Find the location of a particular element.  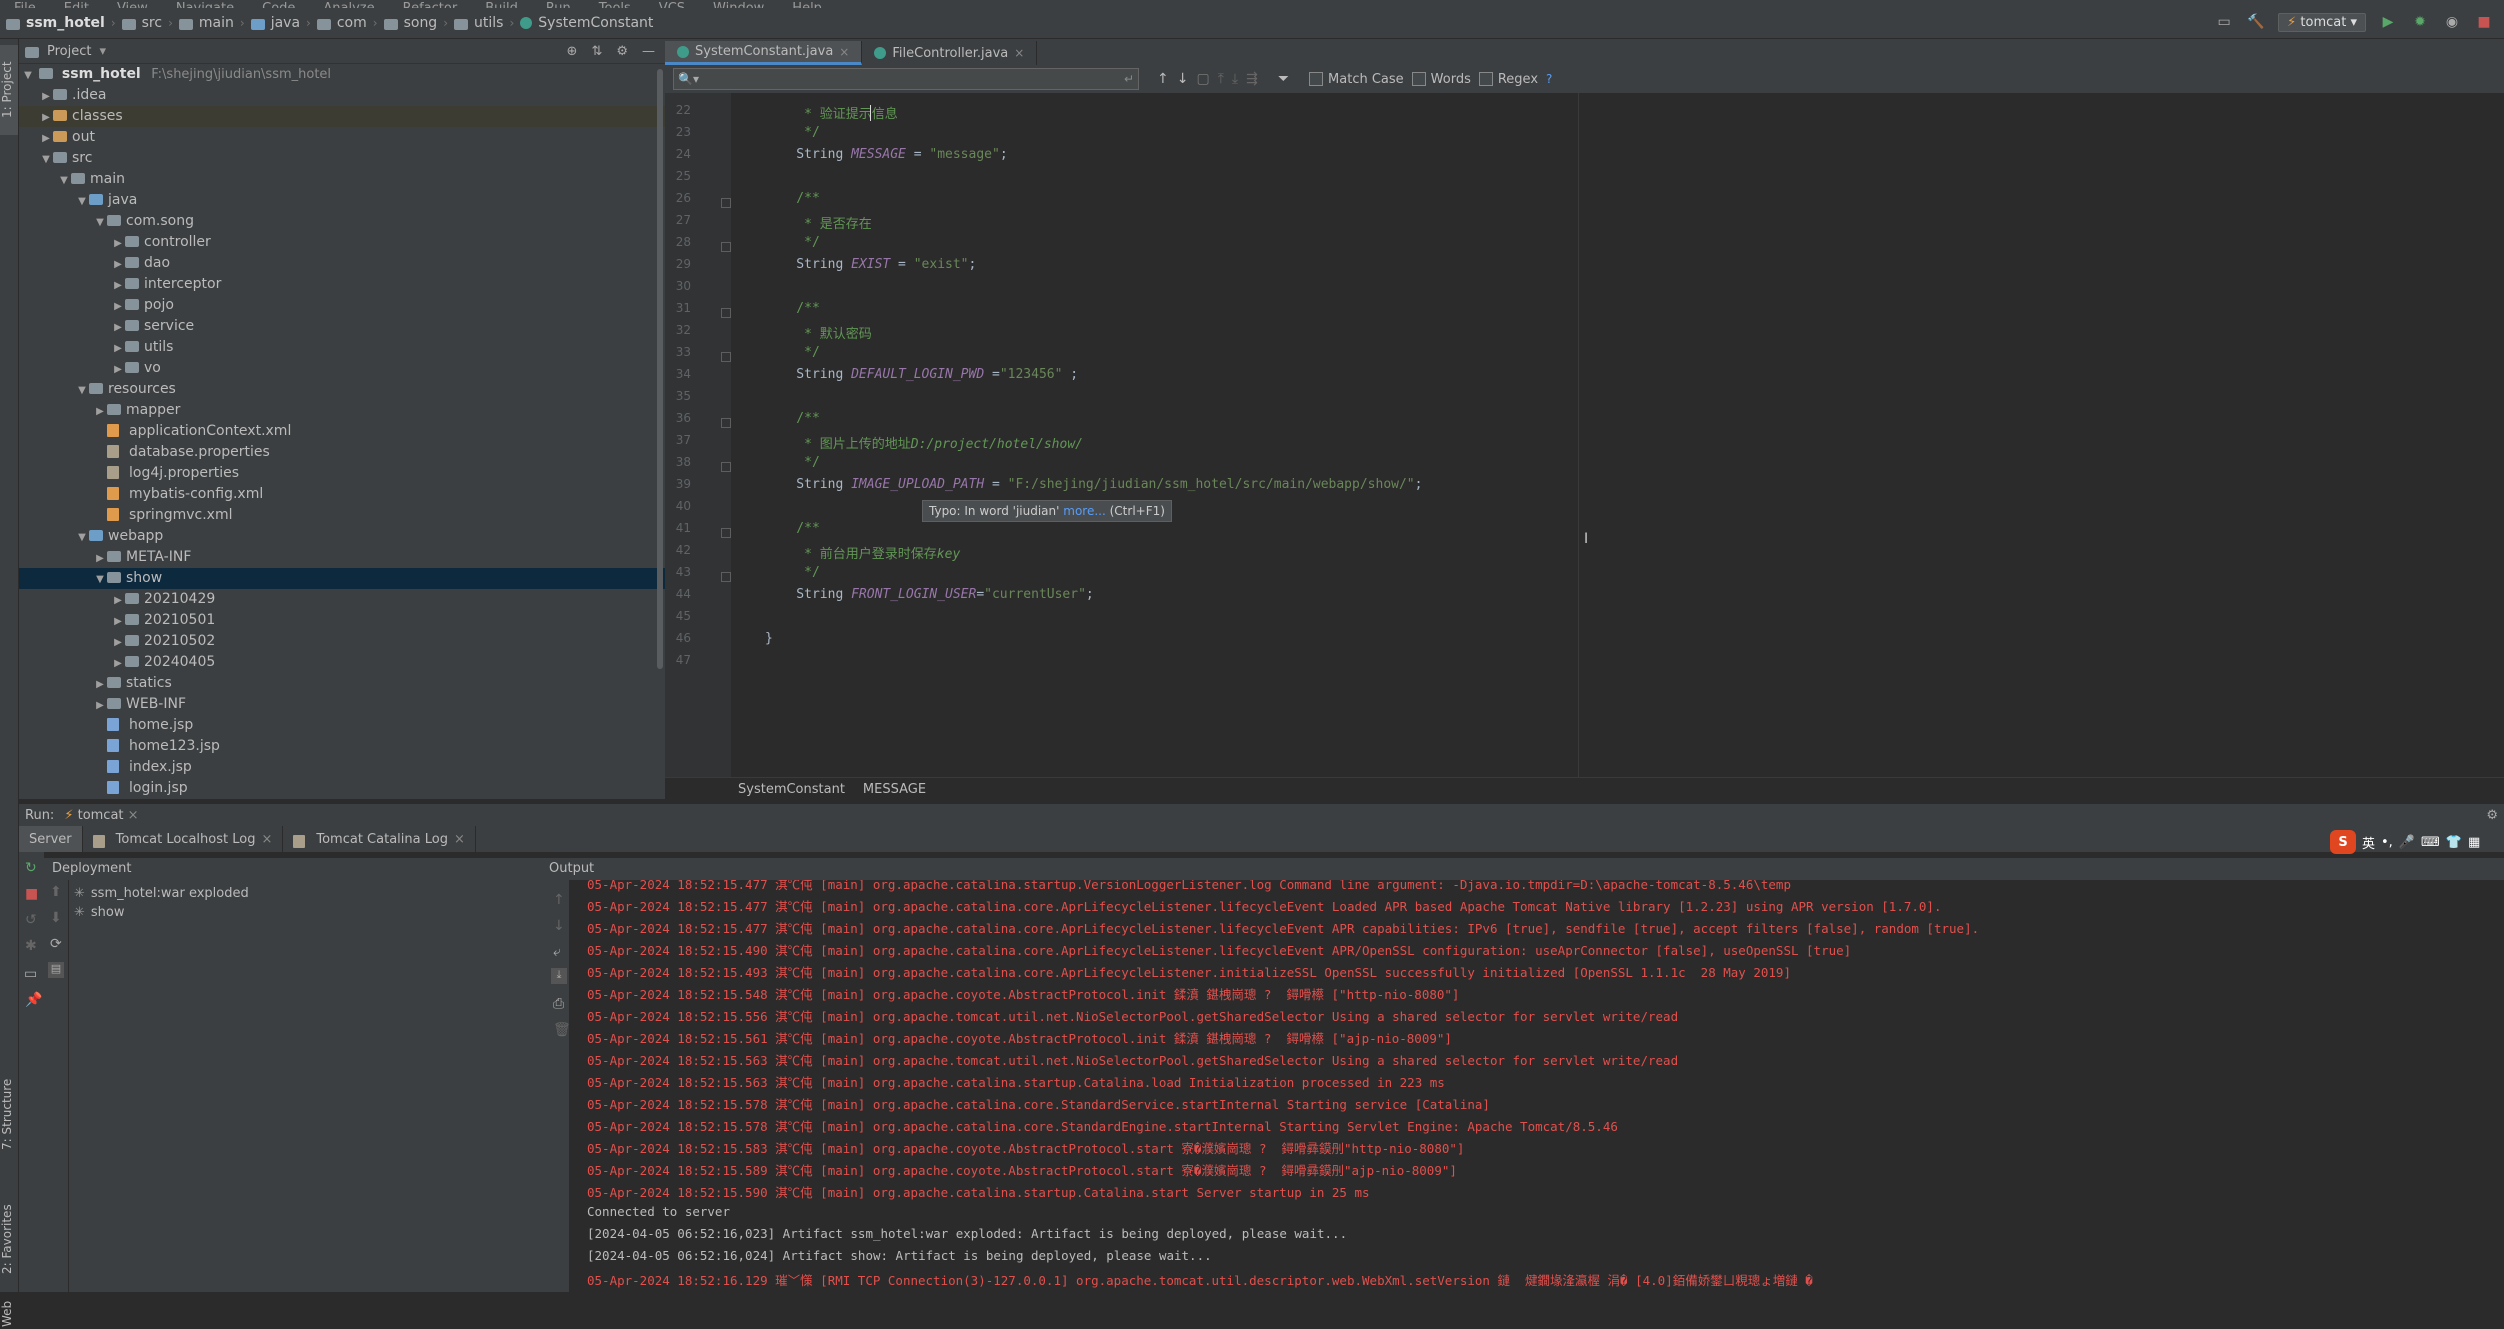

favorites-tool-tab: 2: Favorites is located at coordinates (9, 1239).